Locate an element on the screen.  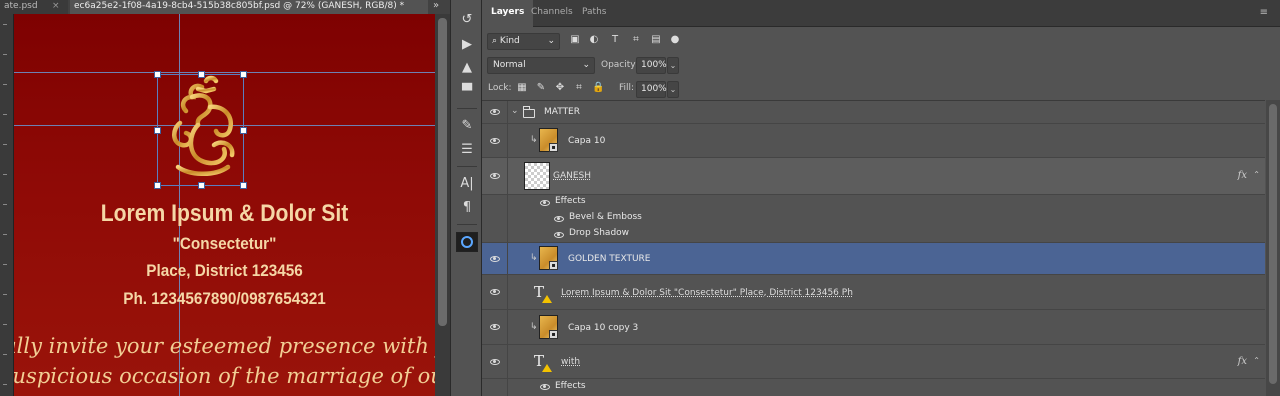
lock-artboard-icon: ⌗ is located at coordinates (579, 88).